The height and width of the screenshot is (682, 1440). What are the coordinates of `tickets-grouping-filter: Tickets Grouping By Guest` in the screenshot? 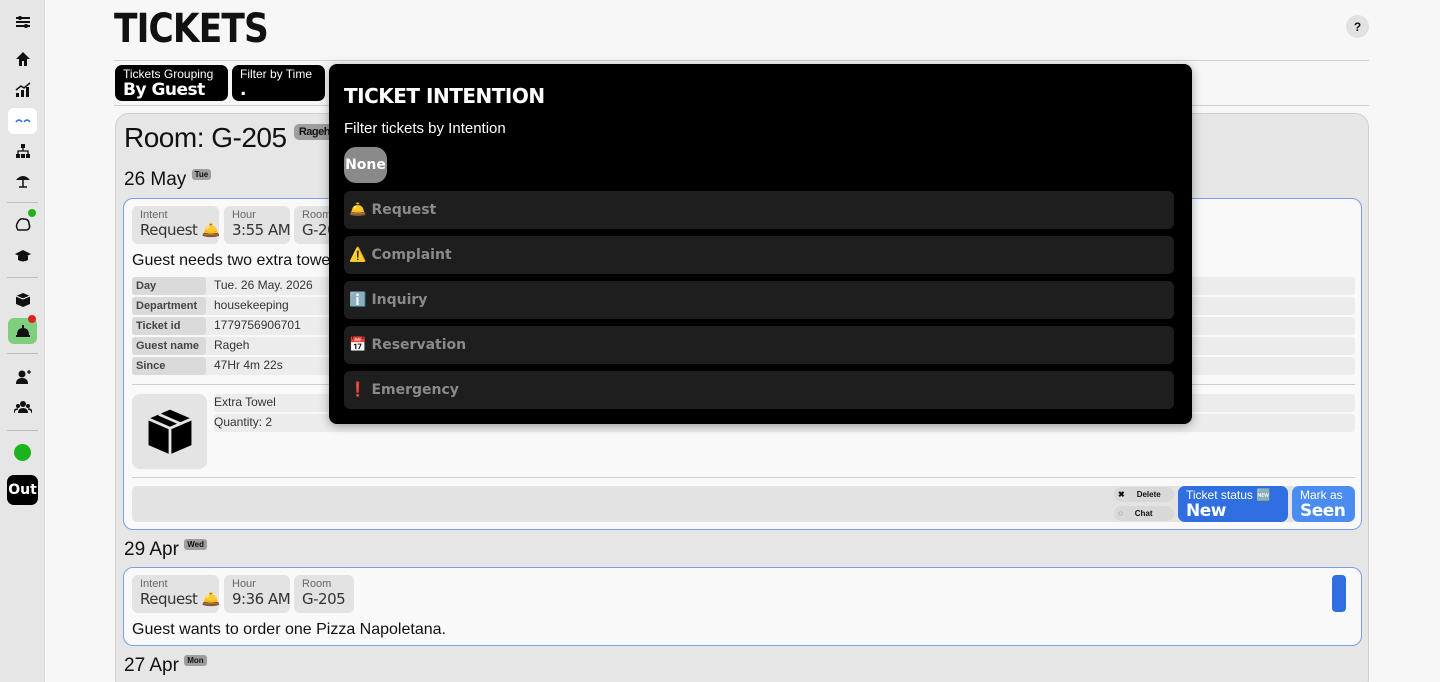 It's located at (171, 83).